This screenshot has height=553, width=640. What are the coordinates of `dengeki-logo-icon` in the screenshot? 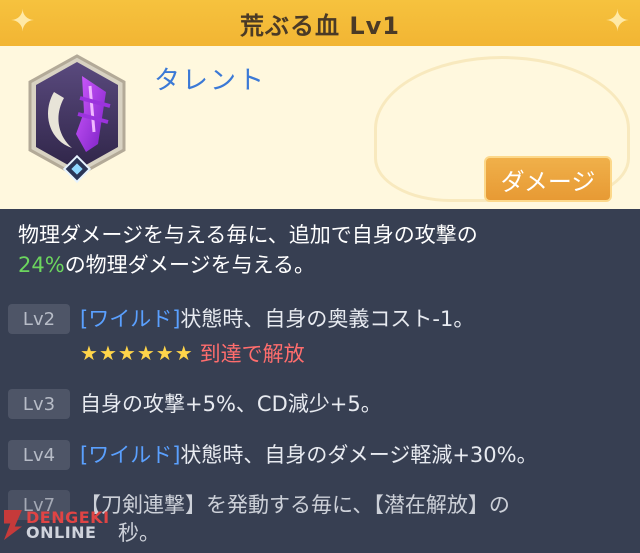 It's located at (13, 525).